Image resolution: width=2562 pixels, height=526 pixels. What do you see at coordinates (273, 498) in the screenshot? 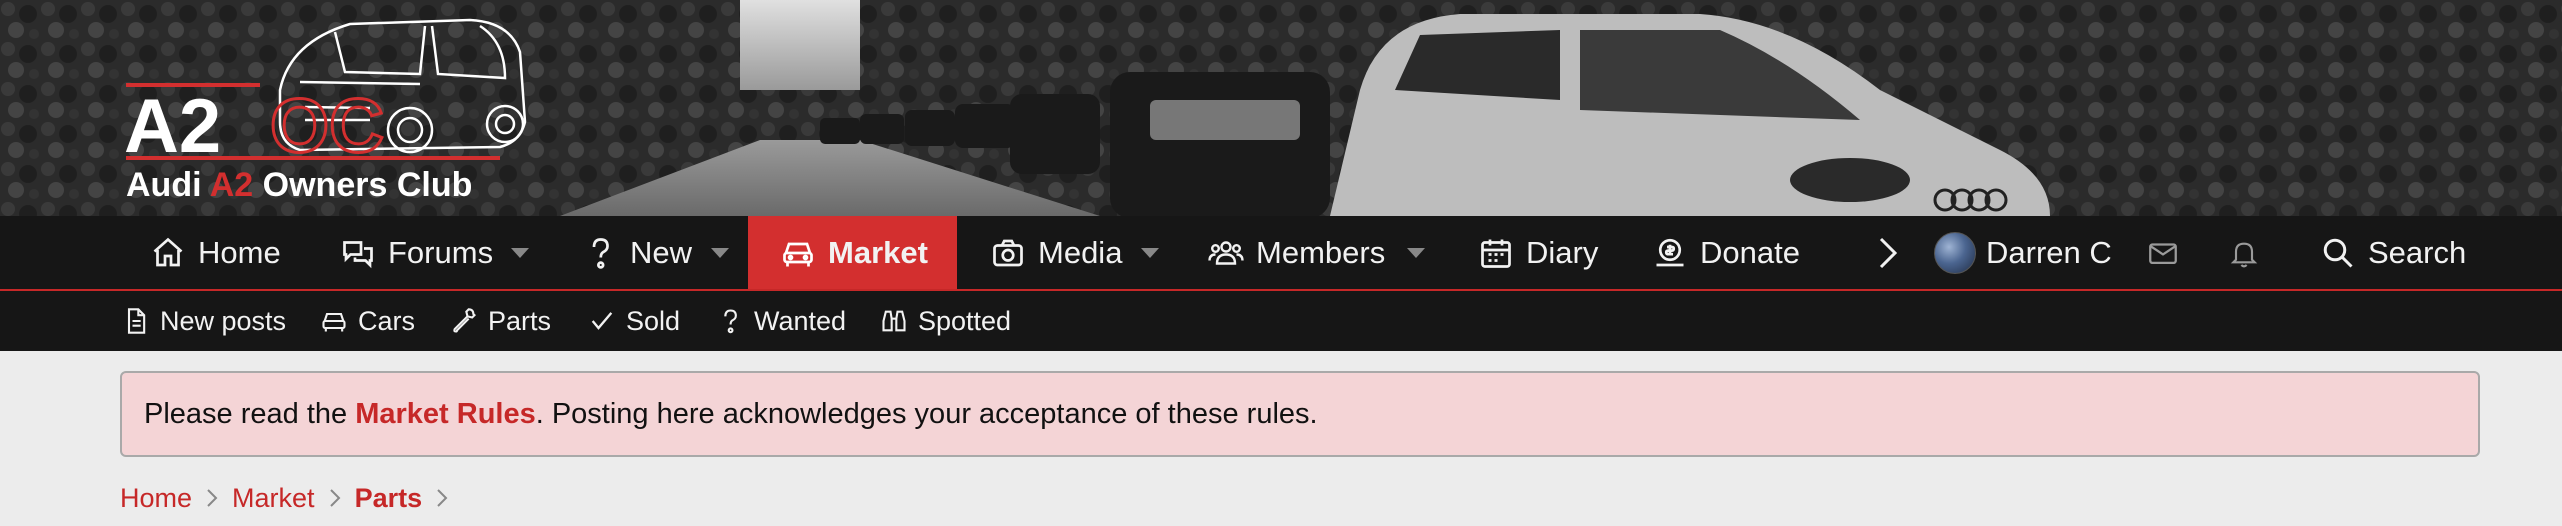
I see `breadcrumb-market: Market` at bounding box center [273, 498].